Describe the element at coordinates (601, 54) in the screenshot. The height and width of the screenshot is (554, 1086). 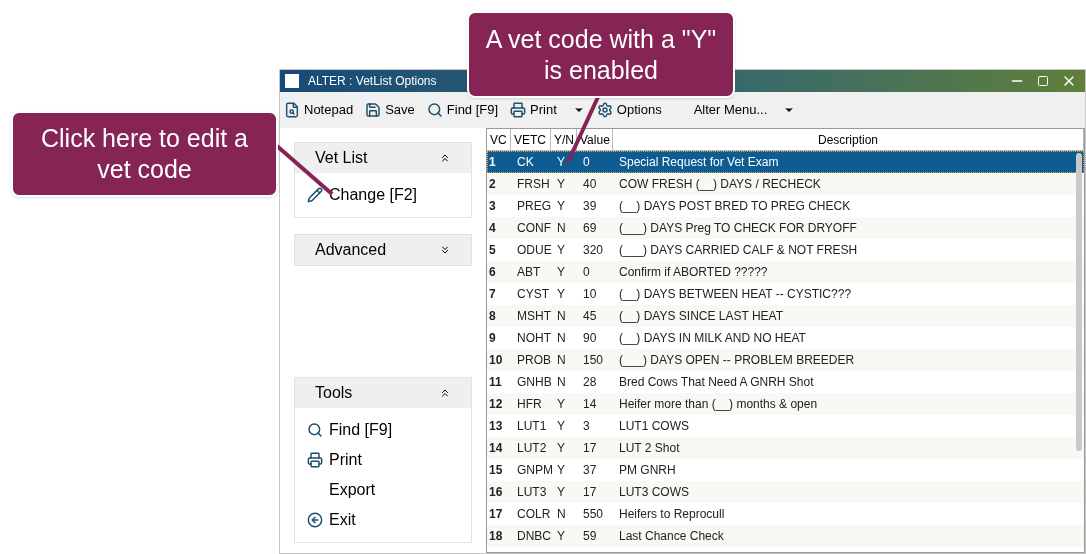
I see `callout: A vet code with a "Y" is enabled` at that location.